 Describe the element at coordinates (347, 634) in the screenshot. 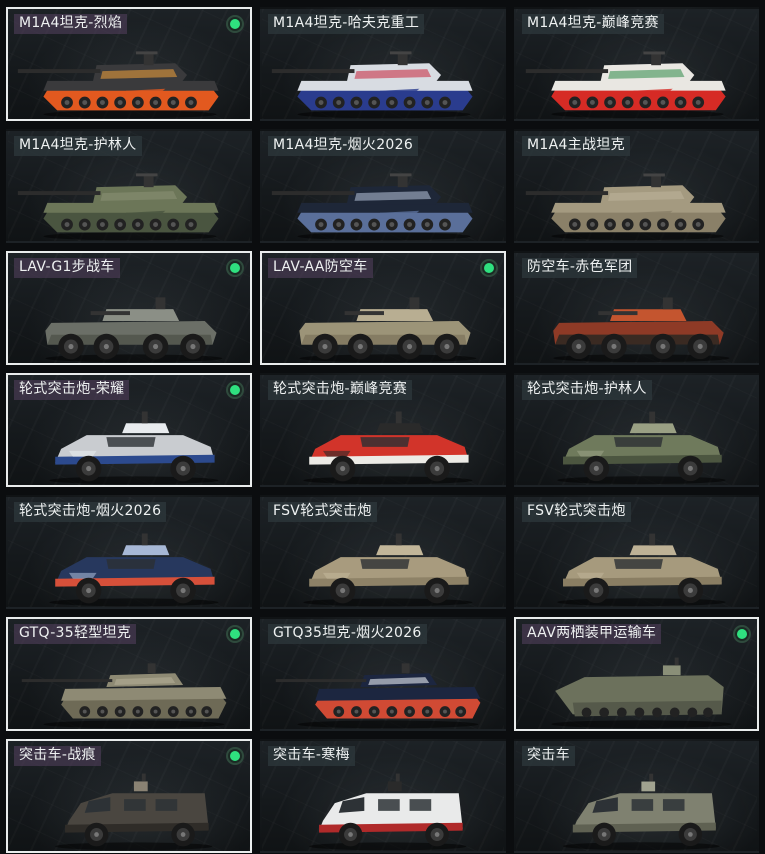

I see `vehicle-name-label: GTQ35坦克-烟火2026` at that location.